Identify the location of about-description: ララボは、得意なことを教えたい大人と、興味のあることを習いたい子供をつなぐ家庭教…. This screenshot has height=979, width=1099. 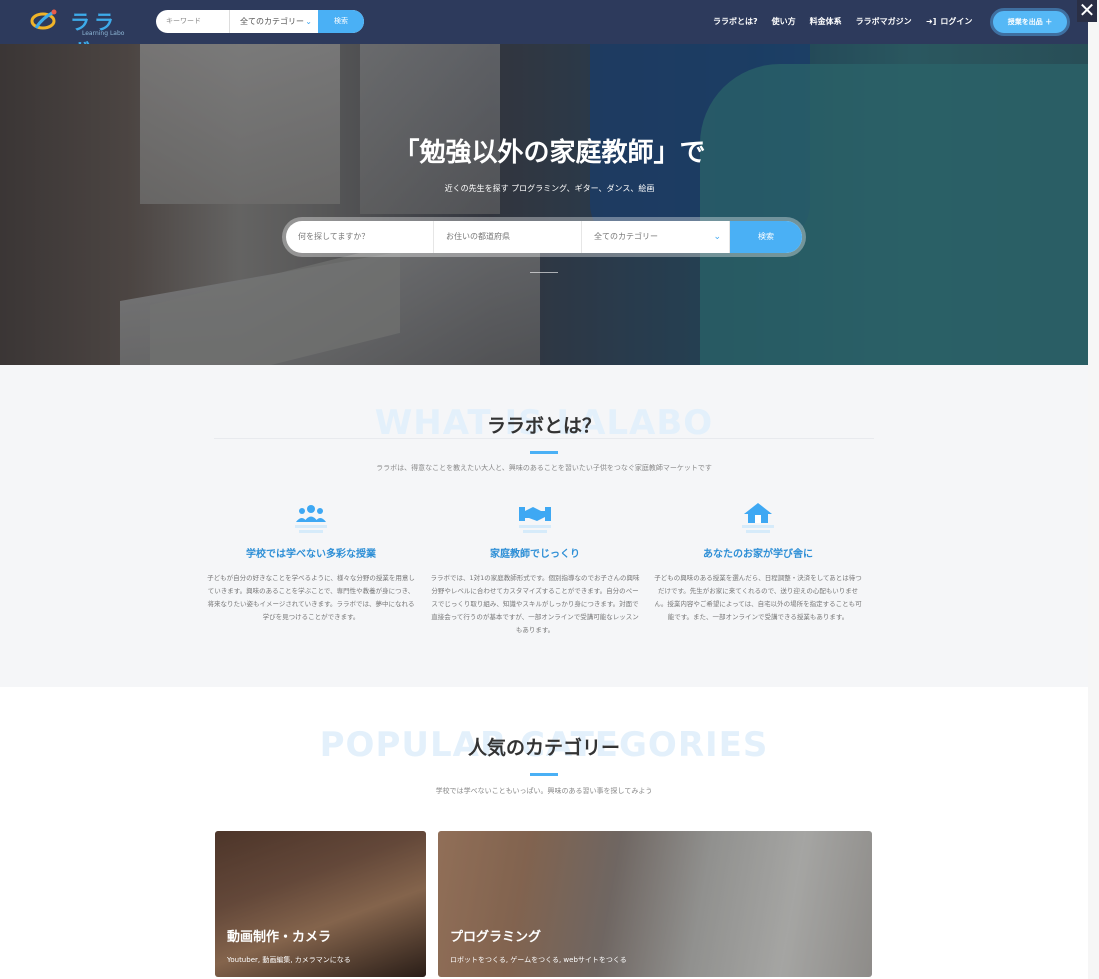
(544, 468).